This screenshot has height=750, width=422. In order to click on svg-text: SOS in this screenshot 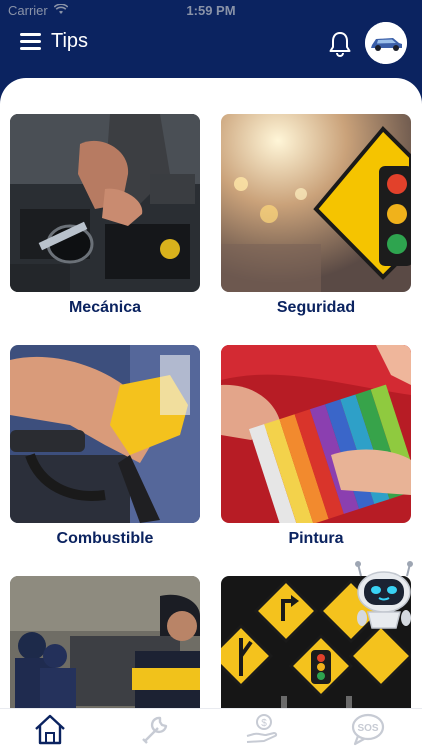, I will do `click(367, 728)`.